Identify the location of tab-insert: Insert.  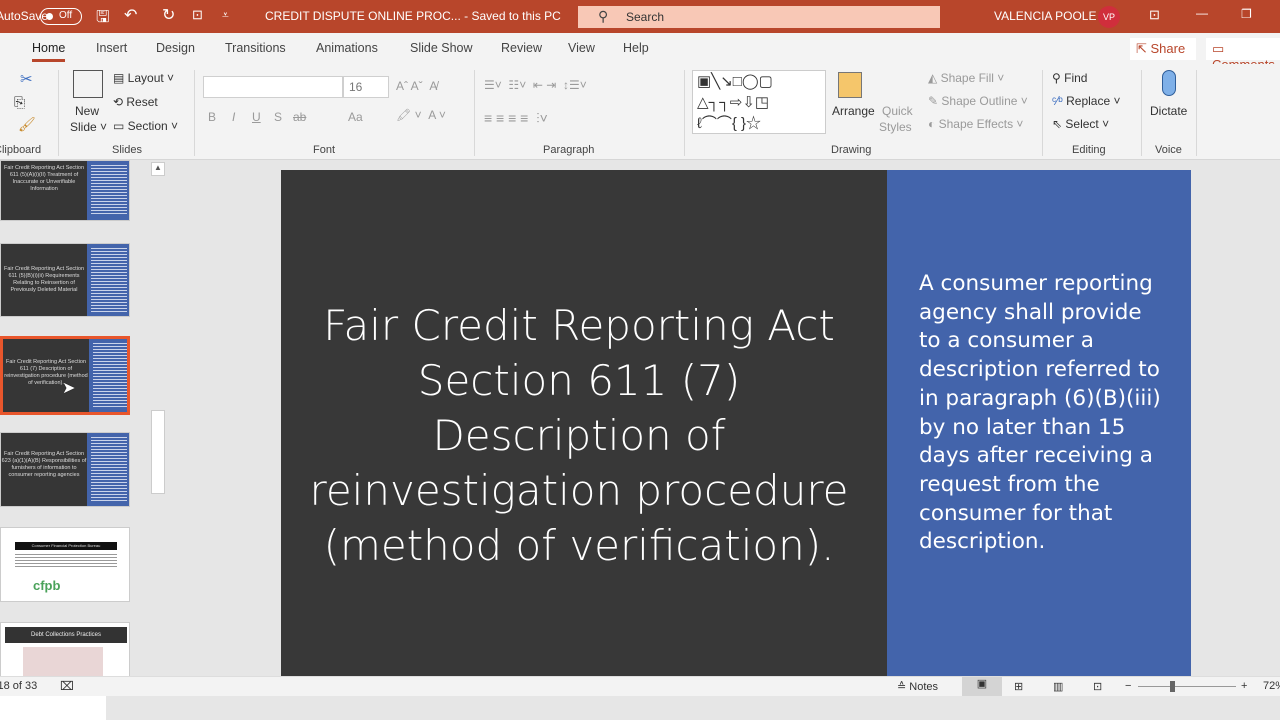
(111, 48).